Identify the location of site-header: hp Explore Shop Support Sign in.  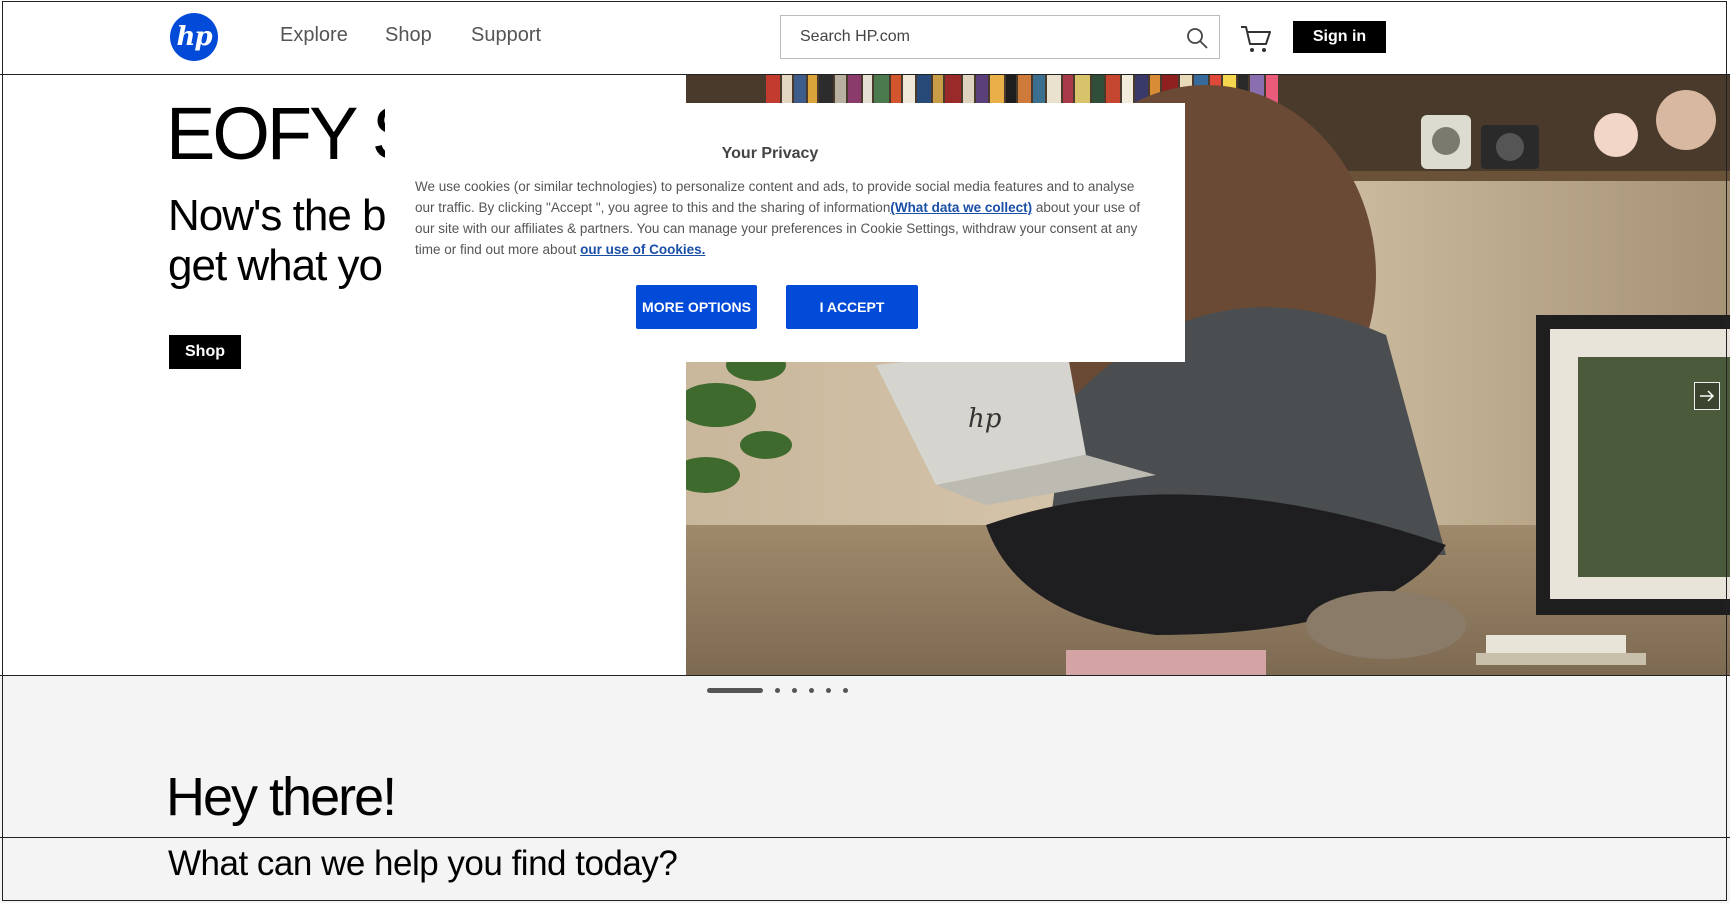
(865, 37).